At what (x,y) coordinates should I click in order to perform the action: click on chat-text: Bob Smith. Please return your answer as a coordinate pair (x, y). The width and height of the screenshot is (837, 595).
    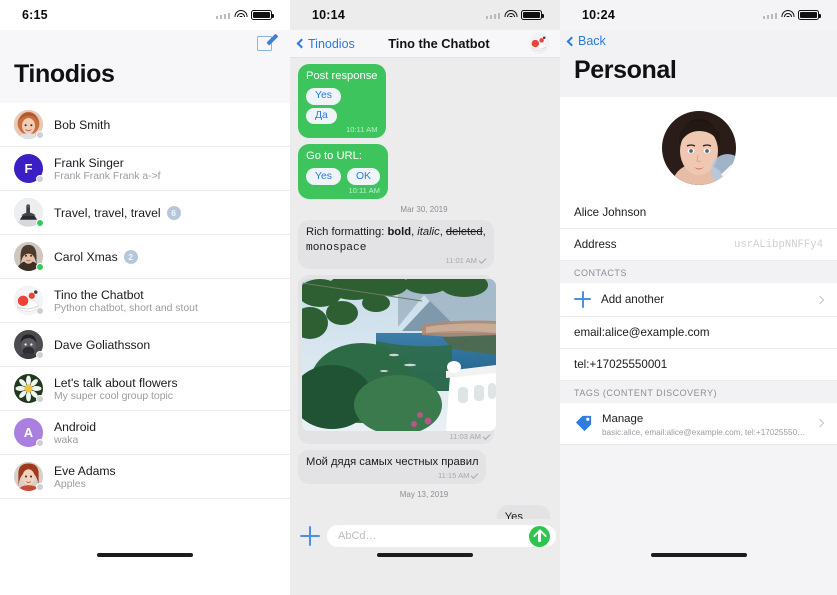
    Looking at the image, I should click on (166, 125).